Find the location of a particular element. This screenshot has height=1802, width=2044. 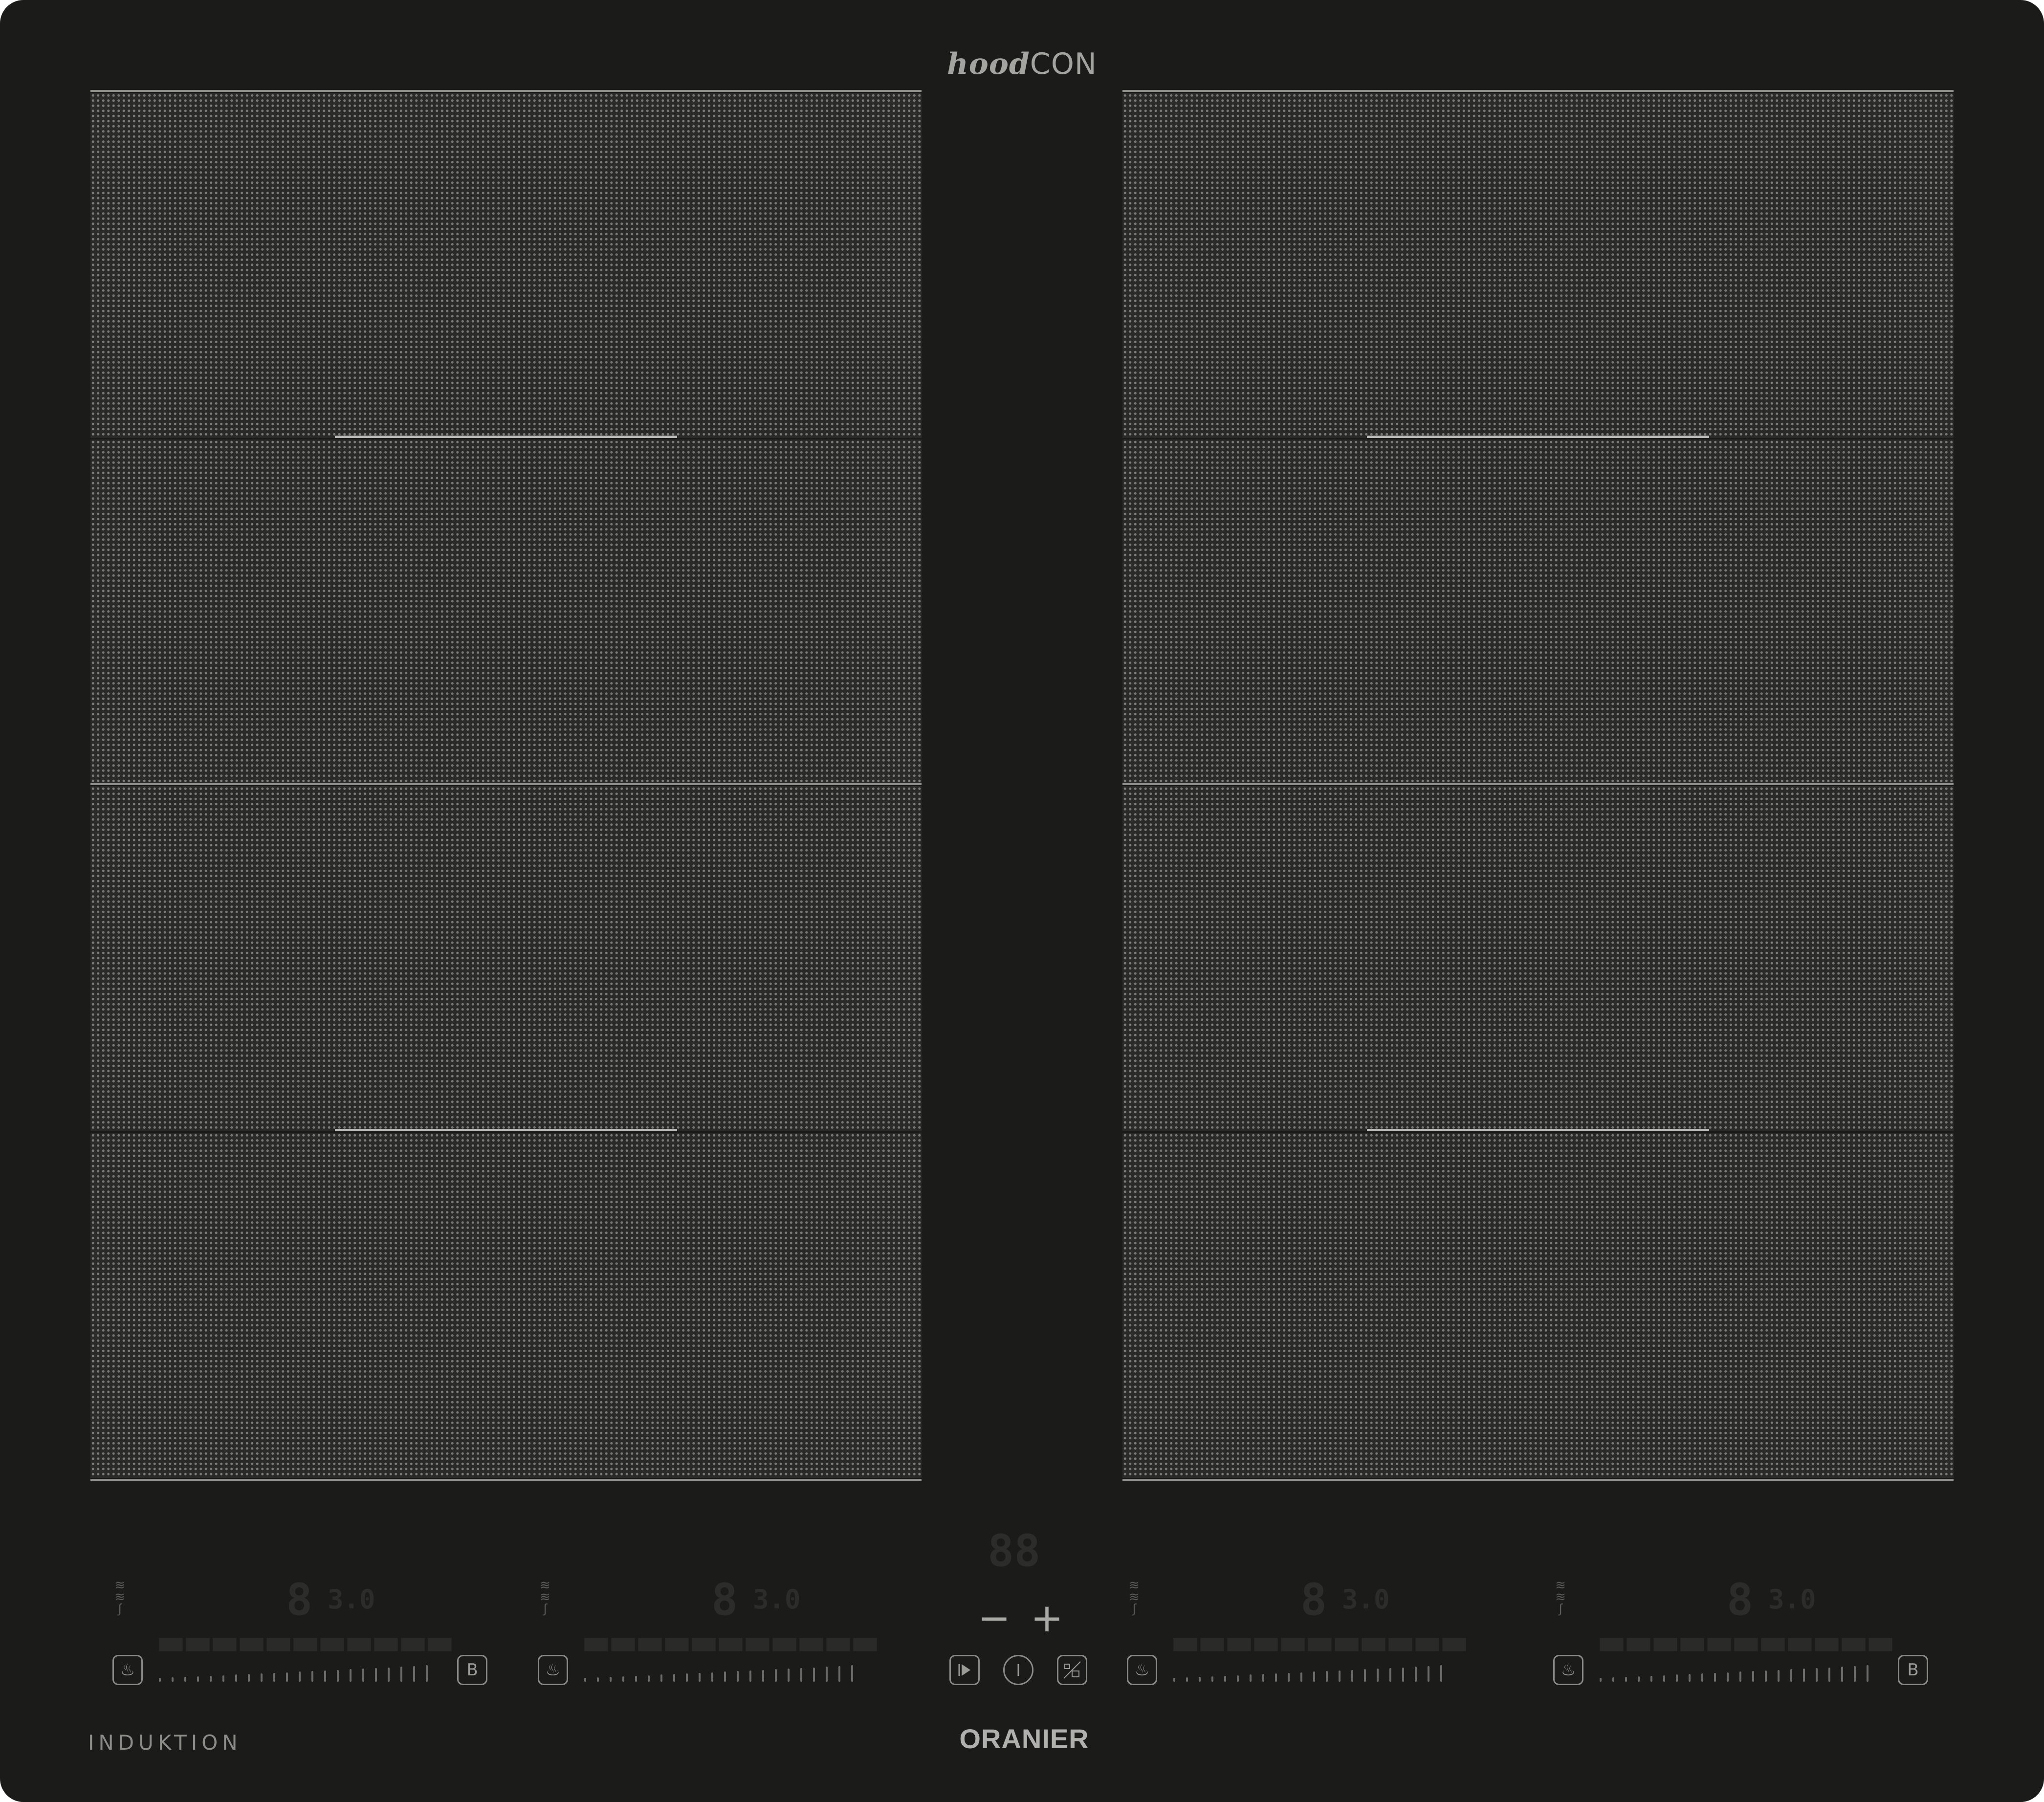

center-timer-display: 88 is located at coordinates (1014, 1551).